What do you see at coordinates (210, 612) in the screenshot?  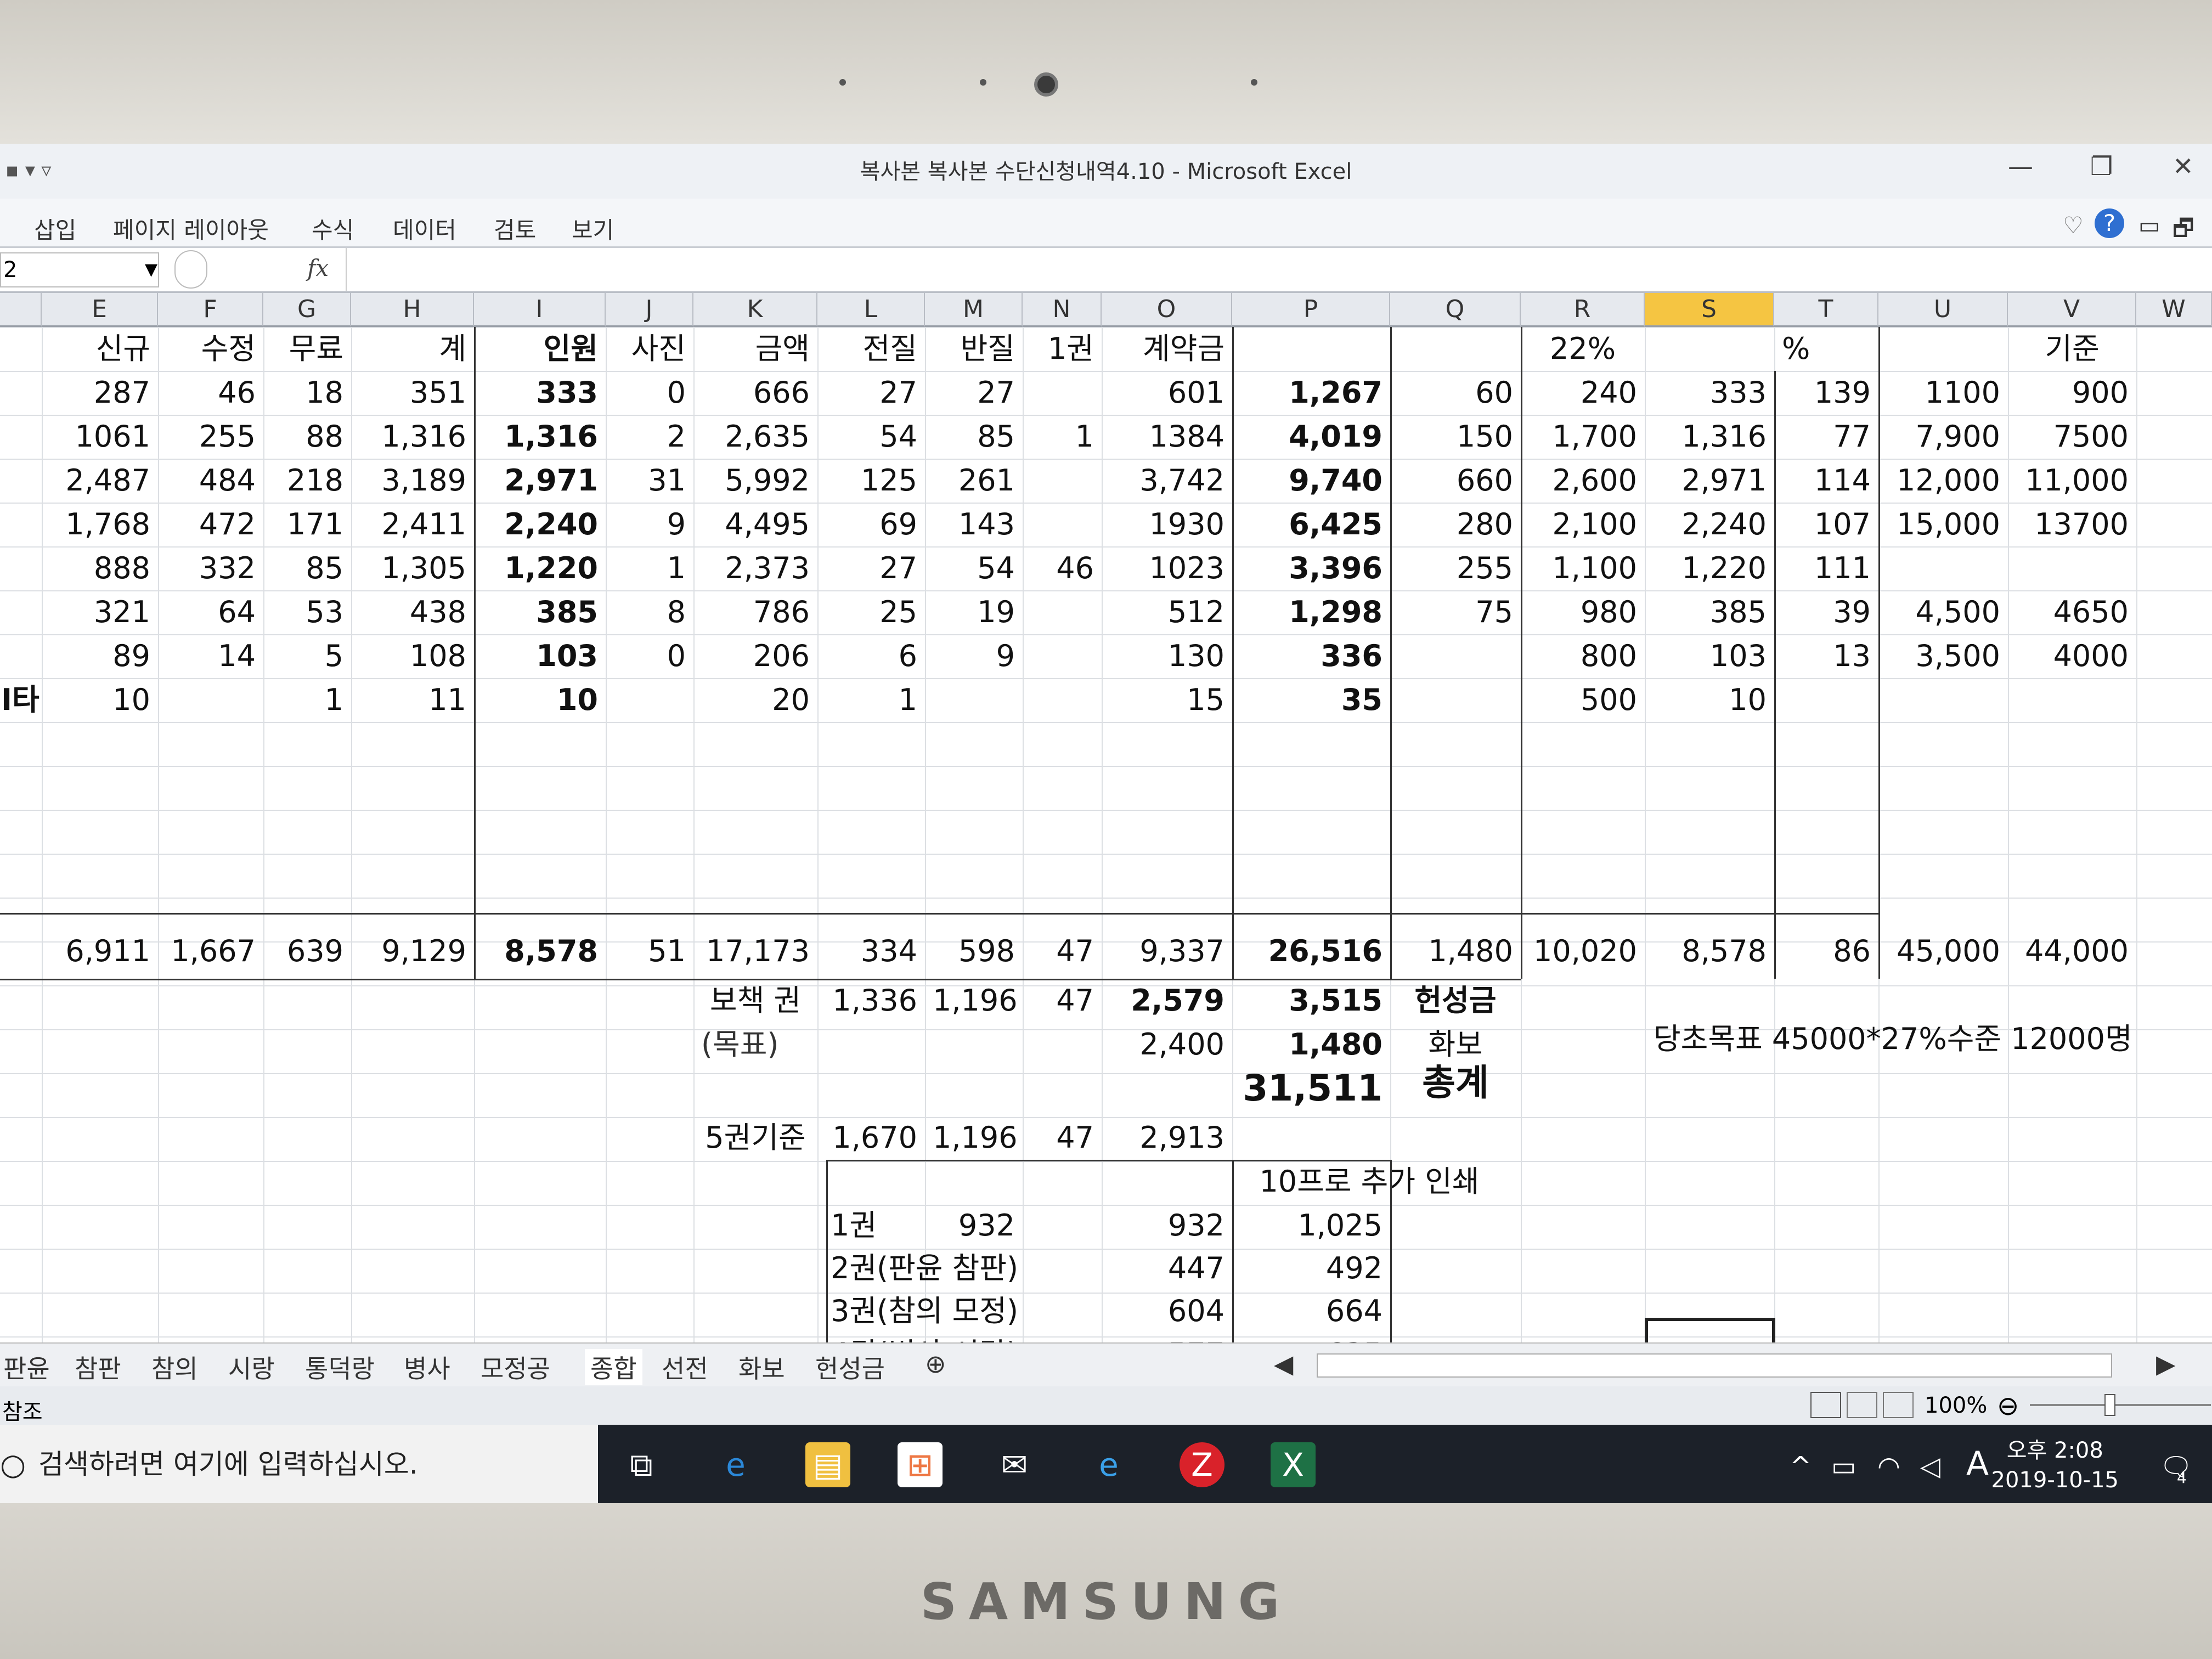 I see `data-cell-f: 64` at bounding box center [210, 612].